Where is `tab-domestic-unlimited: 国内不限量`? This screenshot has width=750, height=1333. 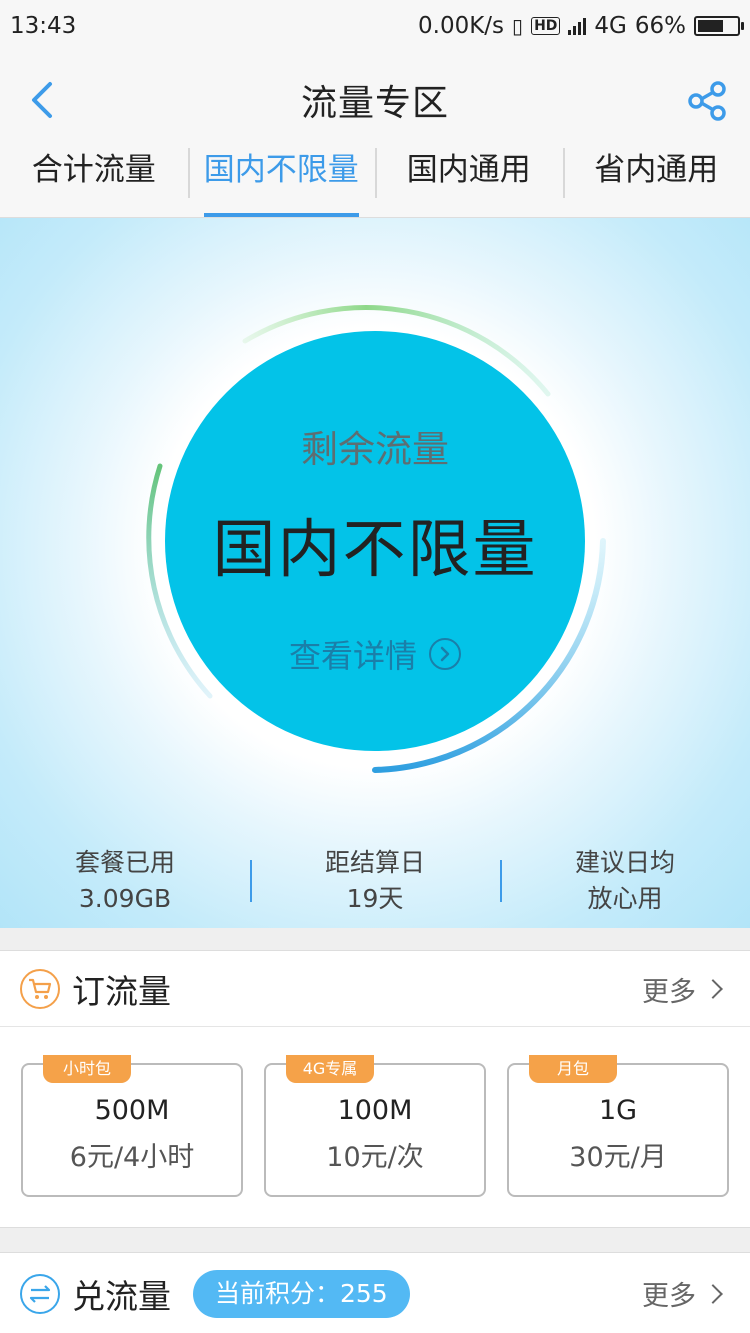 tab-domestic-unlimited: 国内不限量 is located at coordinates (281, 182).